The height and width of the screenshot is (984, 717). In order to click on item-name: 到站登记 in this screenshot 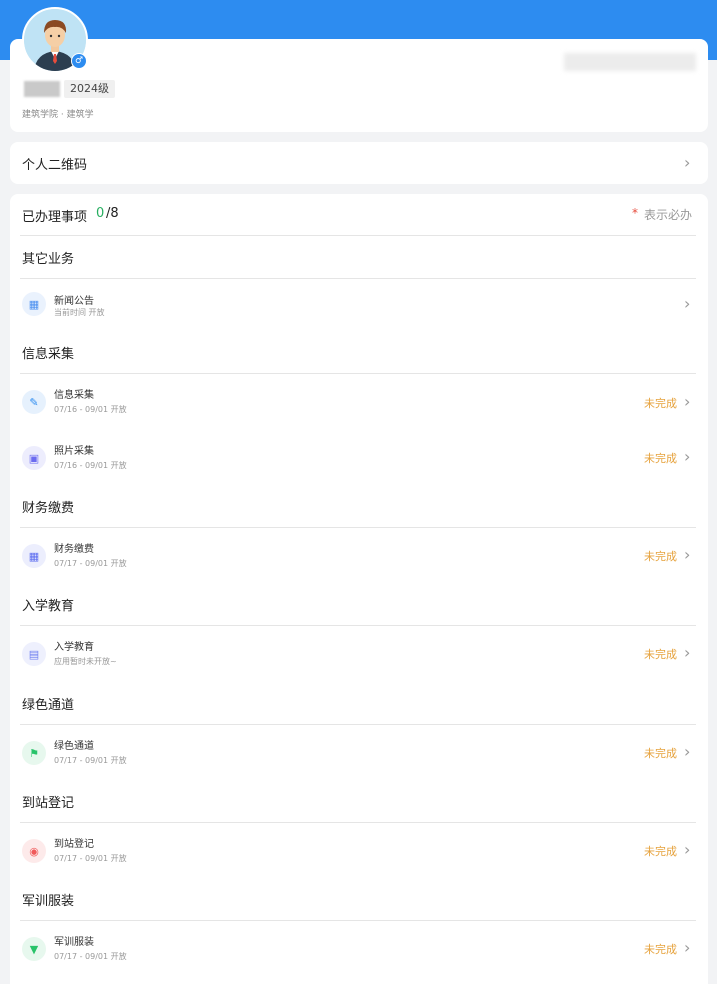, I will do `click(74, 844)`.